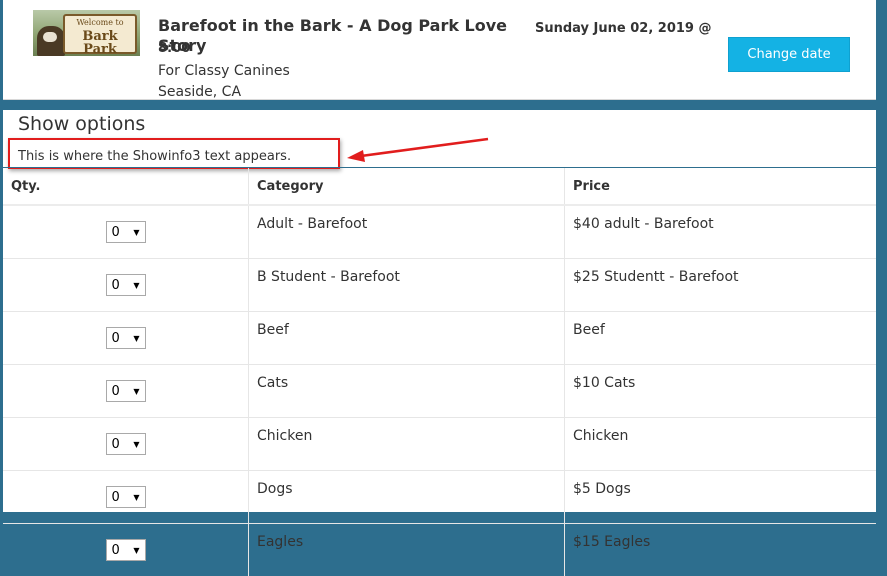  I want to click on price-cell: Chicken, so click(721, 444).